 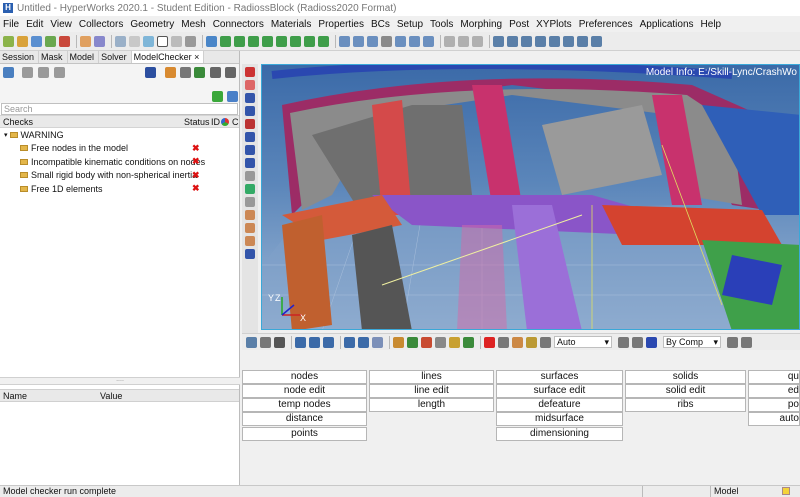 What do you see at coordinates (559, 405) in the screenshot?
I see `panel-button-defeature: defeature` at bounding box center [559, 405].